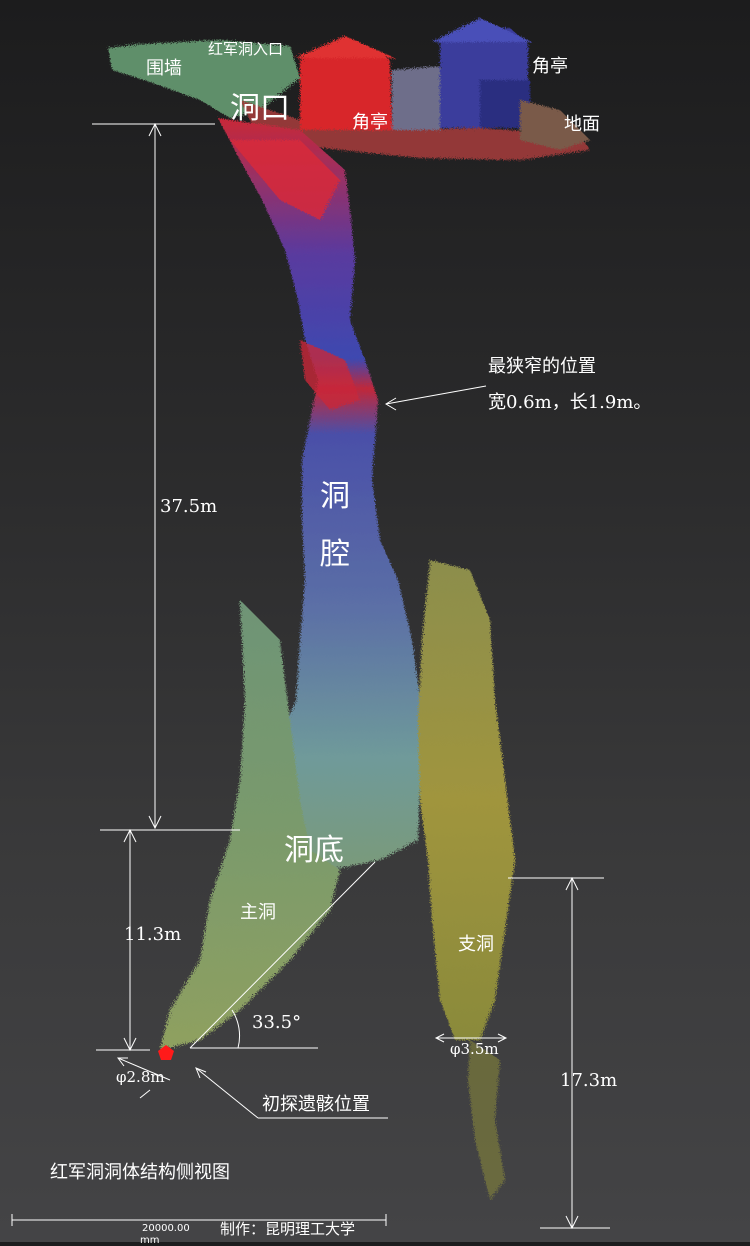 Image resolution: width=750 pixels, height=1246 pixels. What do you see at coordinates (582, 124) in the screenshot?
I see `label-ground: 地面` at bounding box center [582, 124].